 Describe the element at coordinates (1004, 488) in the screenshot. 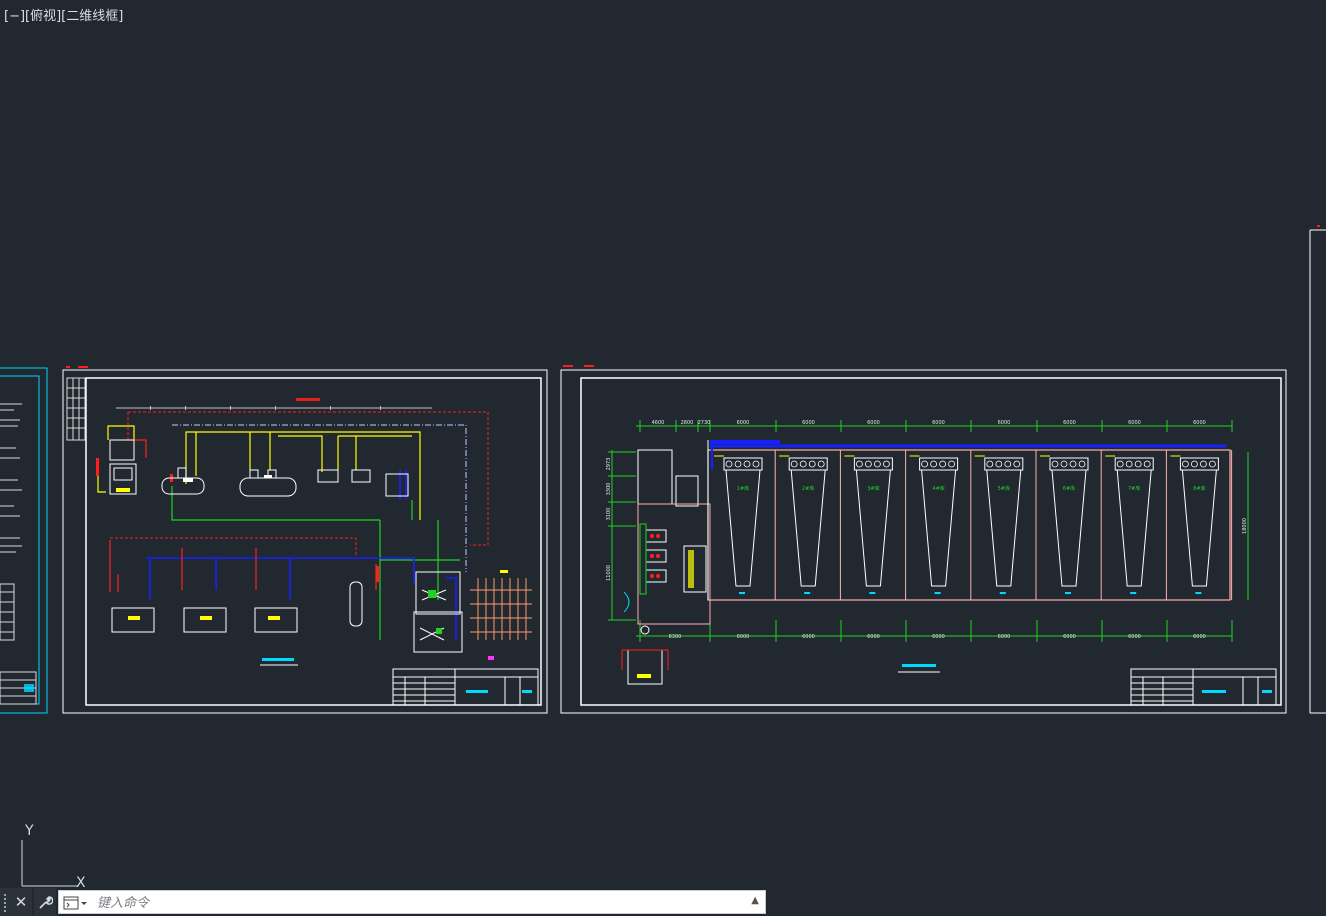

I see `bay-label: 5#库` at that location.